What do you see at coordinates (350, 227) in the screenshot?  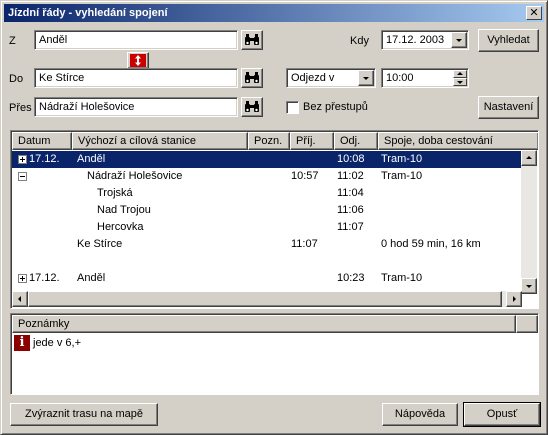 I see `cell-departure: 11:07` at bounding box center [350, 227].